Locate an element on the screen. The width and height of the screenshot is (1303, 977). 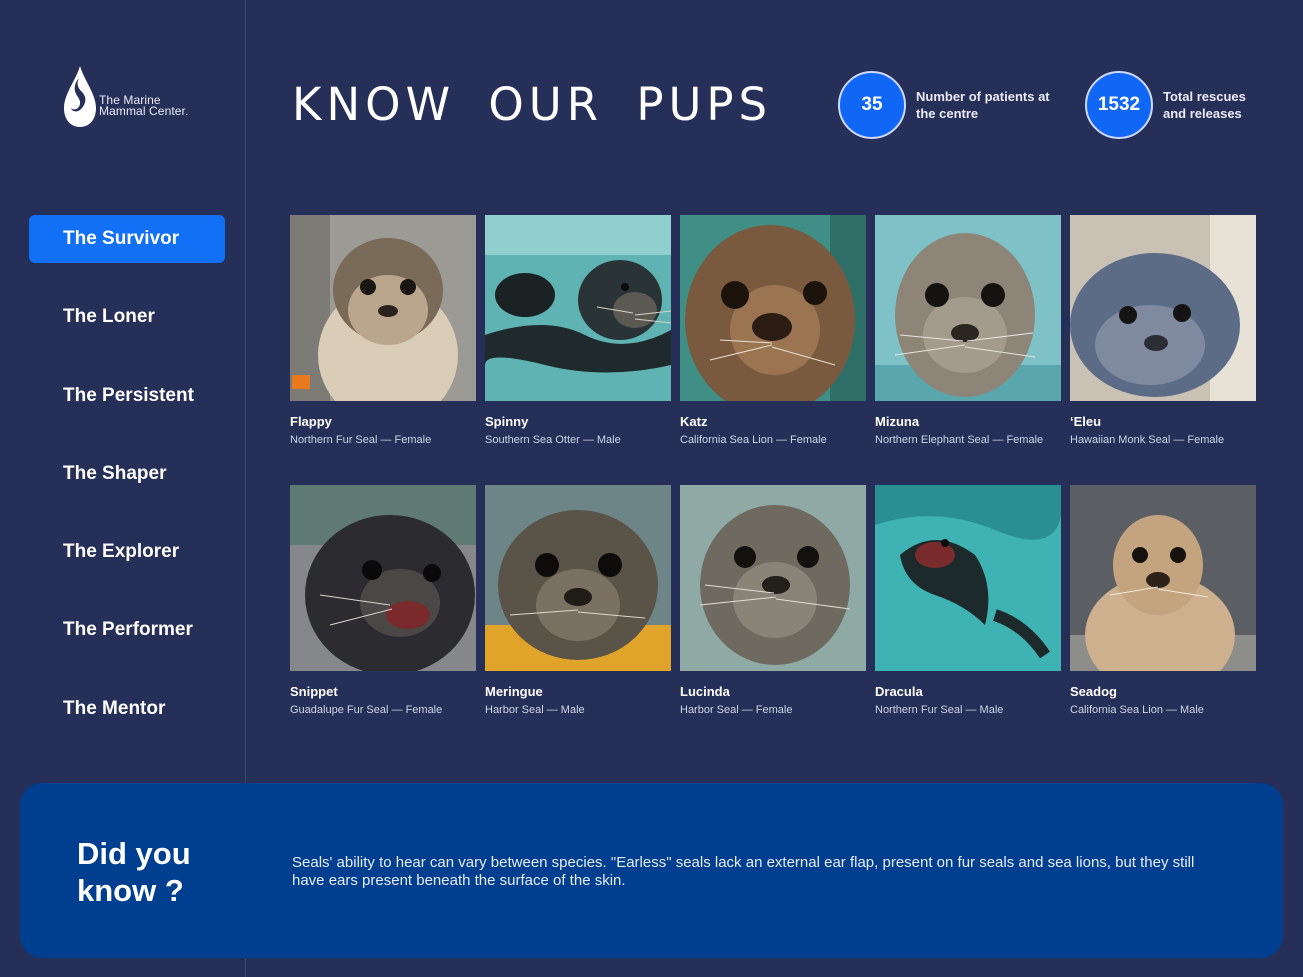
pup-name: Flappy is located at coordinates (311, 421).